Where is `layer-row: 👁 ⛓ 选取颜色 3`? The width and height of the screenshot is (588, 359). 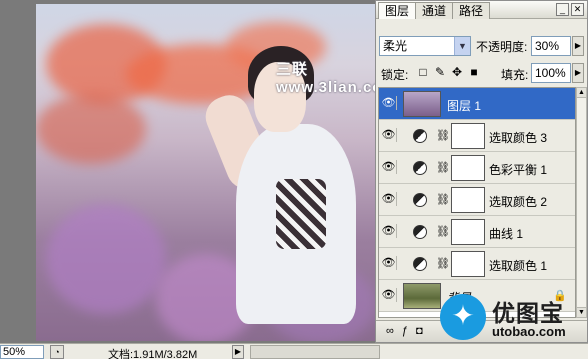
layer-row: 👁 ⛓ 选取颜色 3 is located at coordinates (477, 136).